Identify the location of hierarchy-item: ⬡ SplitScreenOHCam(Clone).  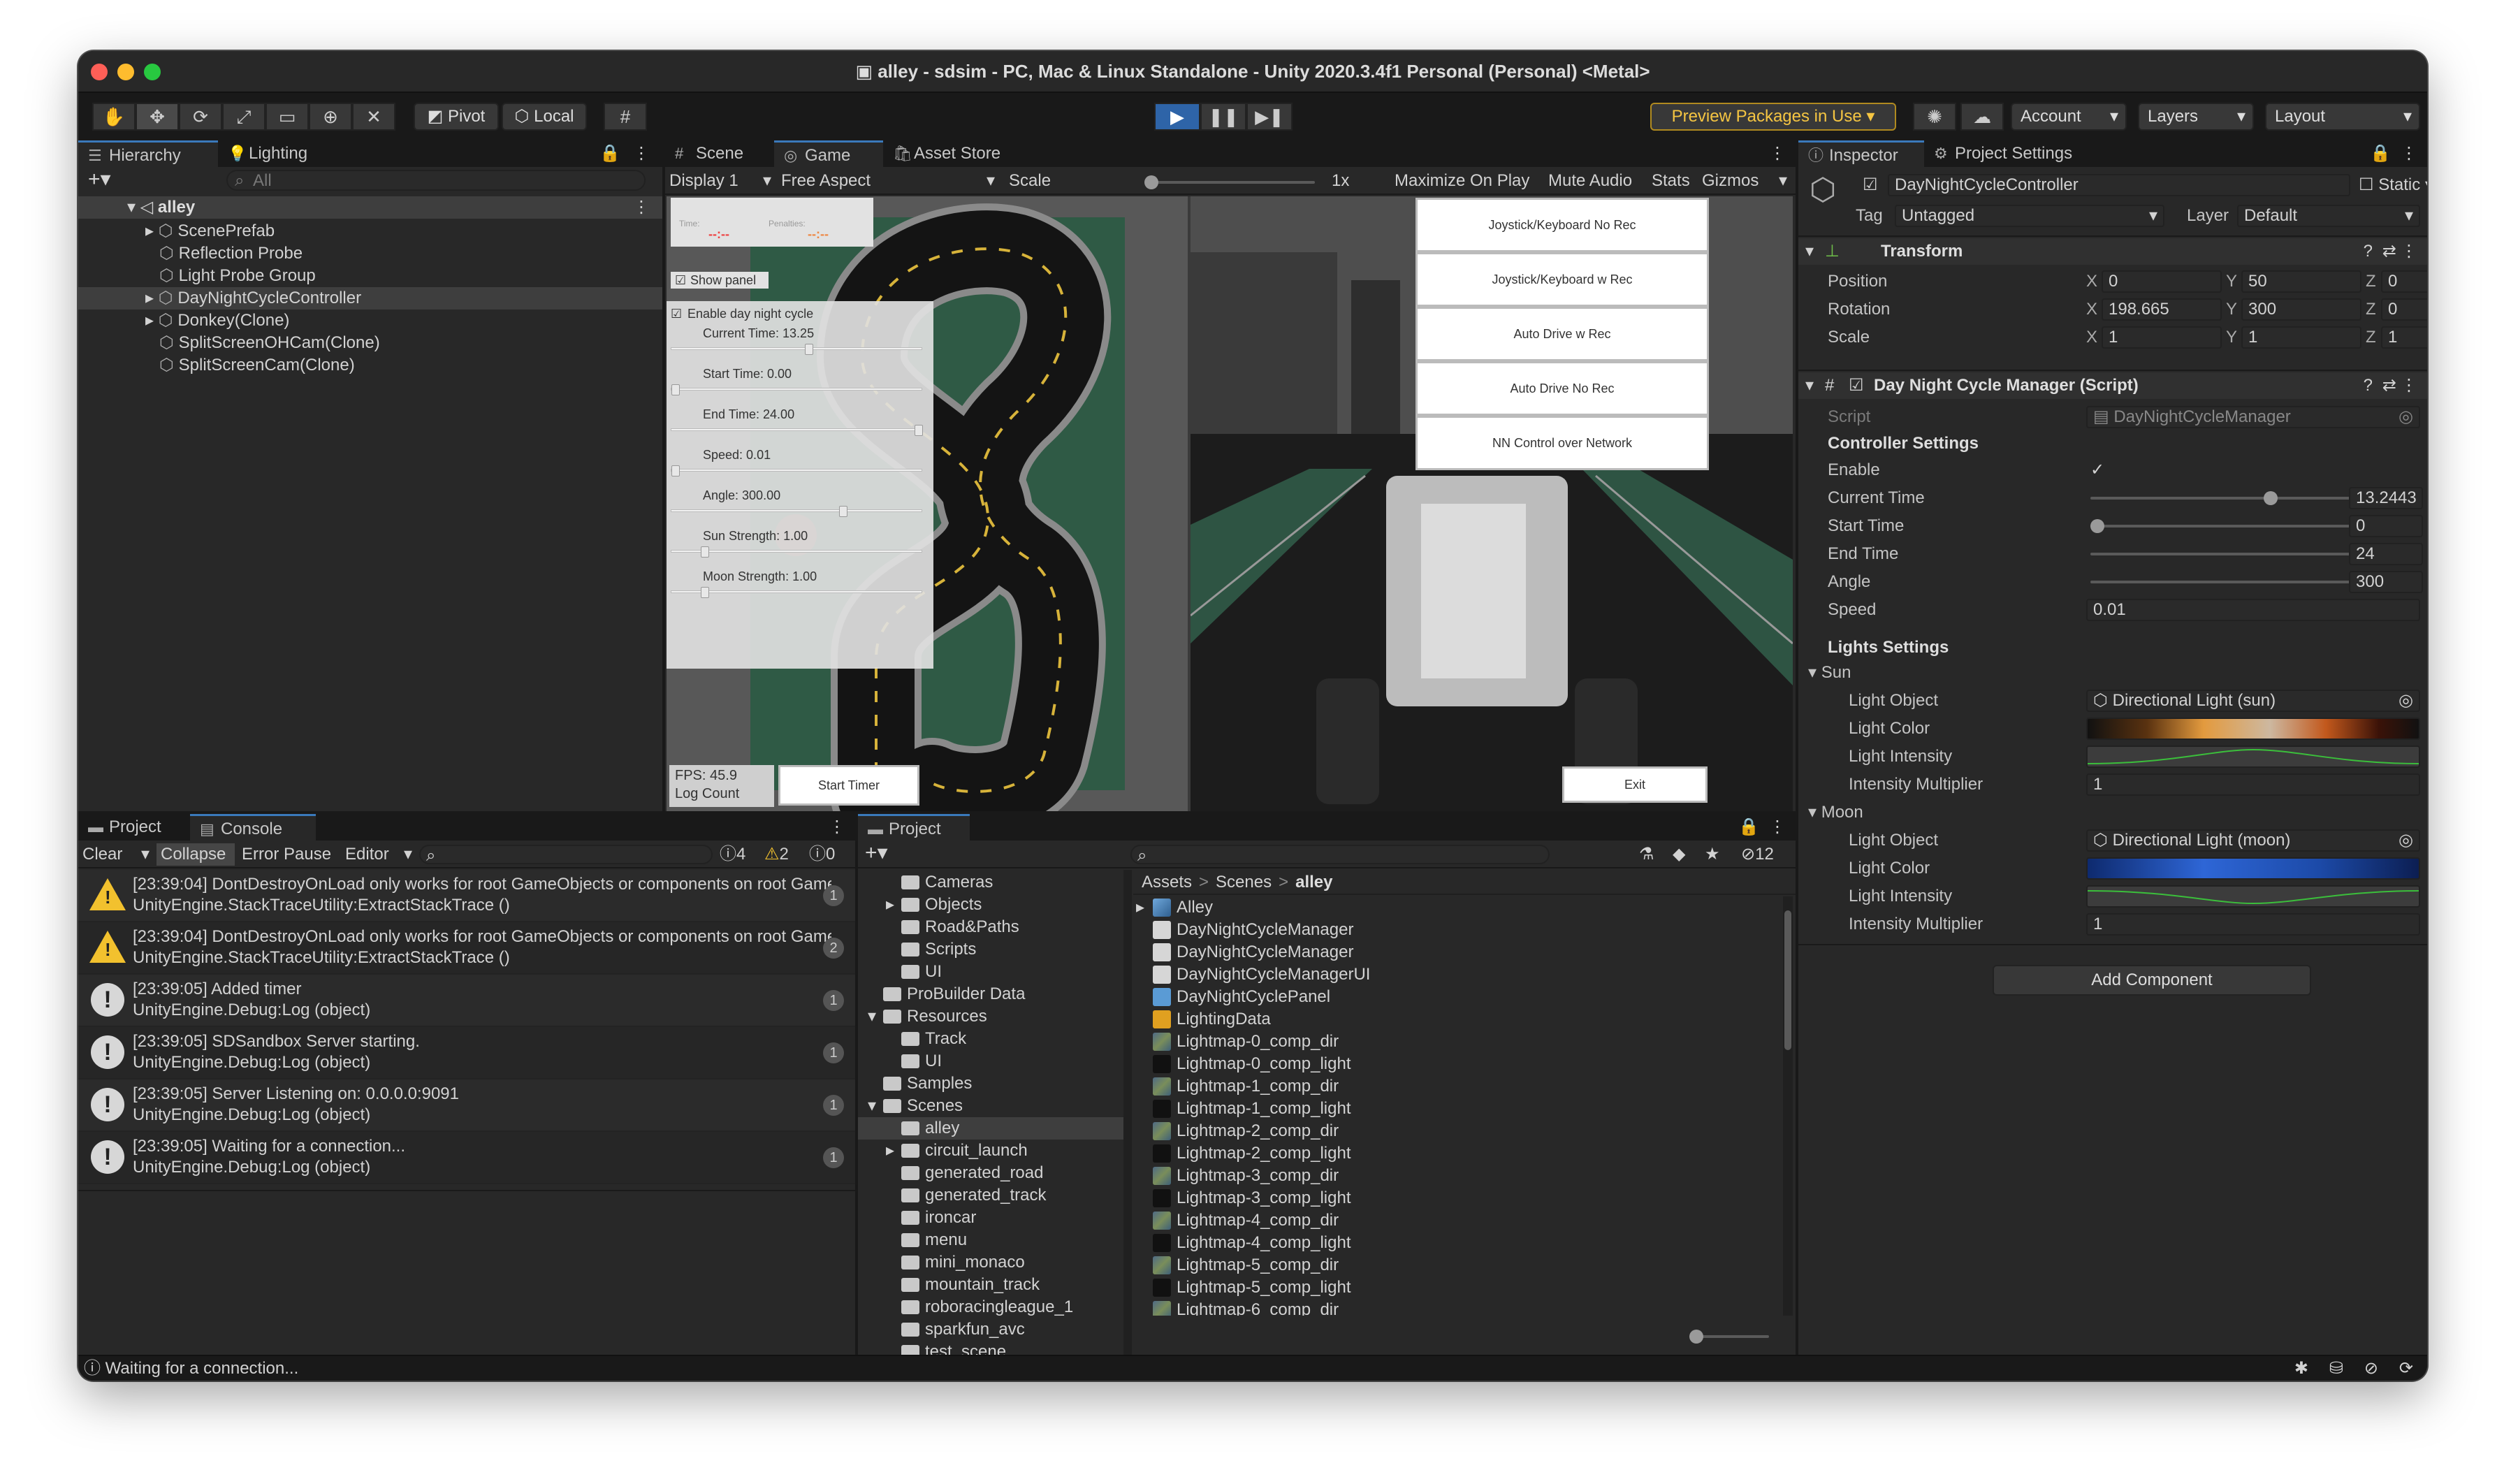
(370, 343).